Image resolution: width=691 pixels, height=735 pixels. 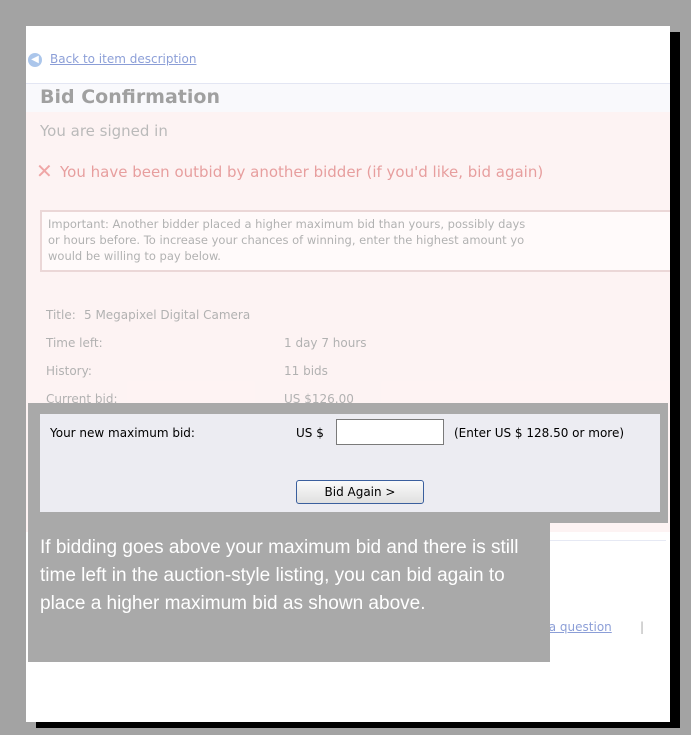 I want to click on ask-question-link: r a question, so click(x=576, y=627).